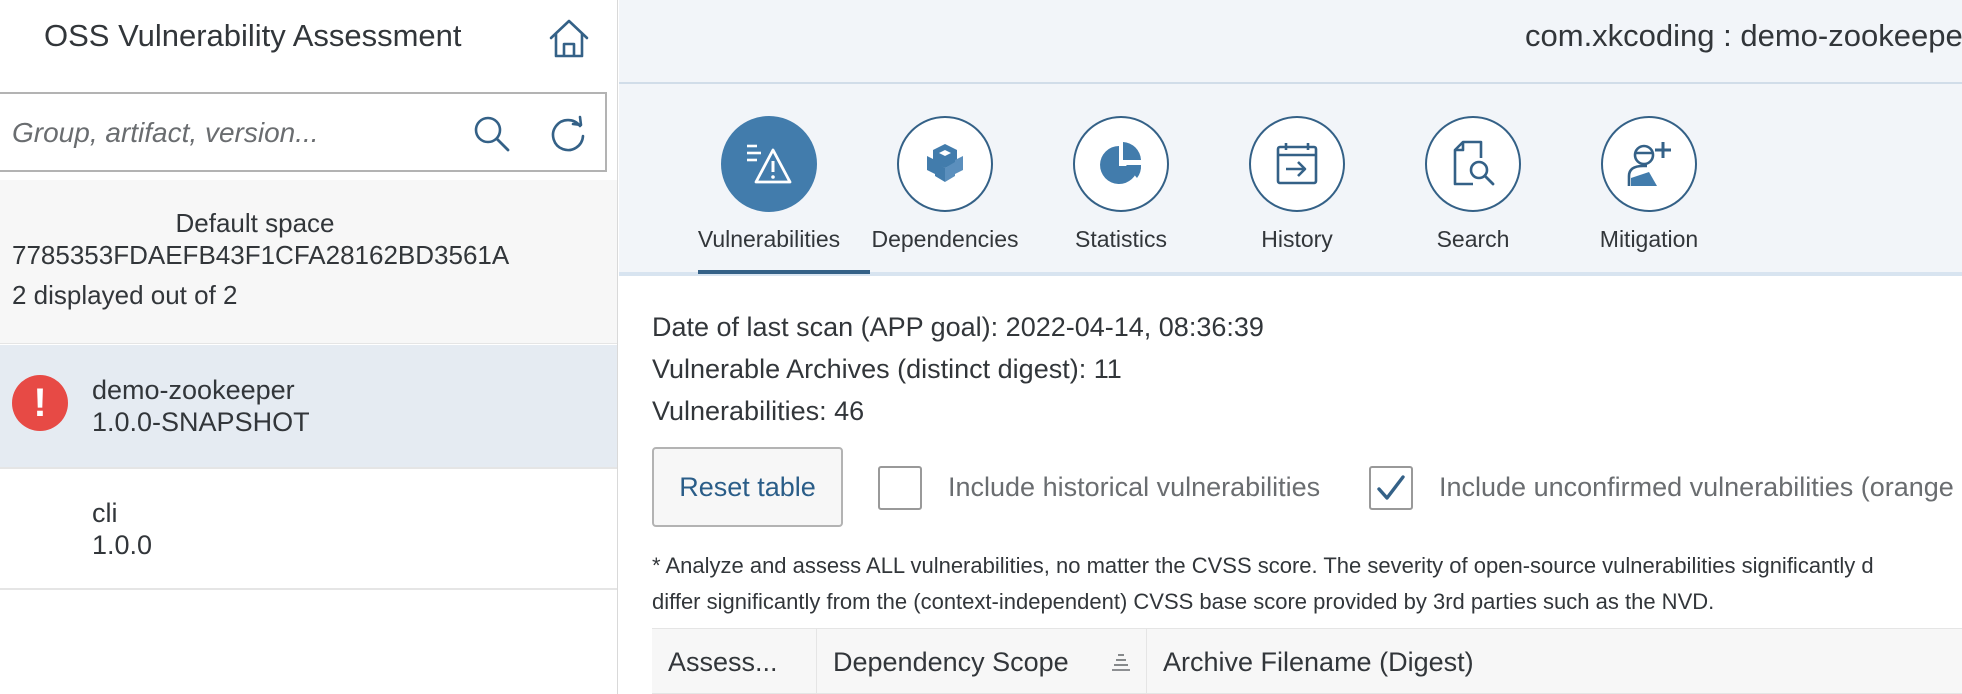 The image size is (1962, 694). I want to click on vulnerabilities-count: Vulnerabilities: 46, so click(758, 411).